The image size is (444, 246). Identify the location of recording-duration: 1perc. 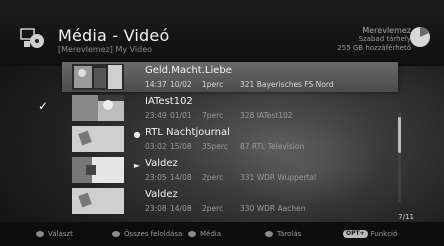
(213, 84).